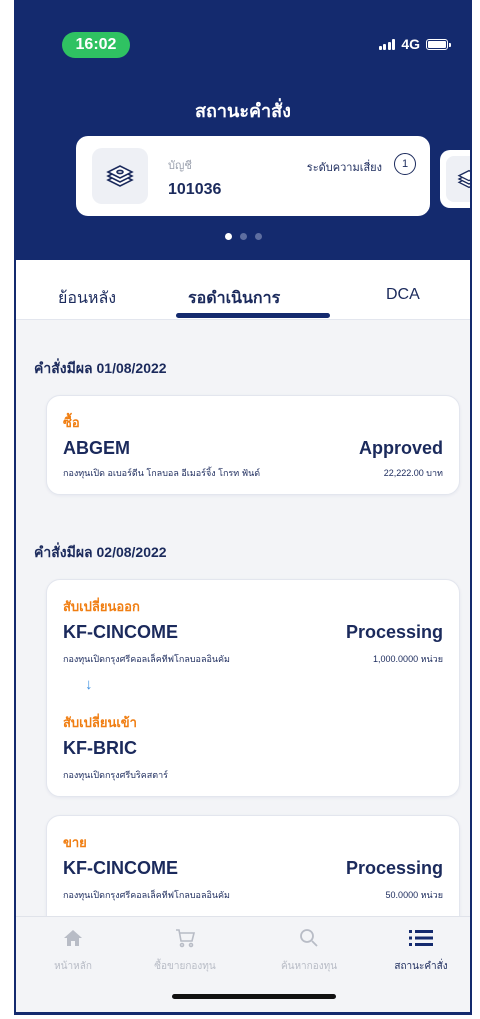 The image size is (480, 1019). I want to click on risk-level-label: ระดับความเสี่ยง, so click(344, 168).